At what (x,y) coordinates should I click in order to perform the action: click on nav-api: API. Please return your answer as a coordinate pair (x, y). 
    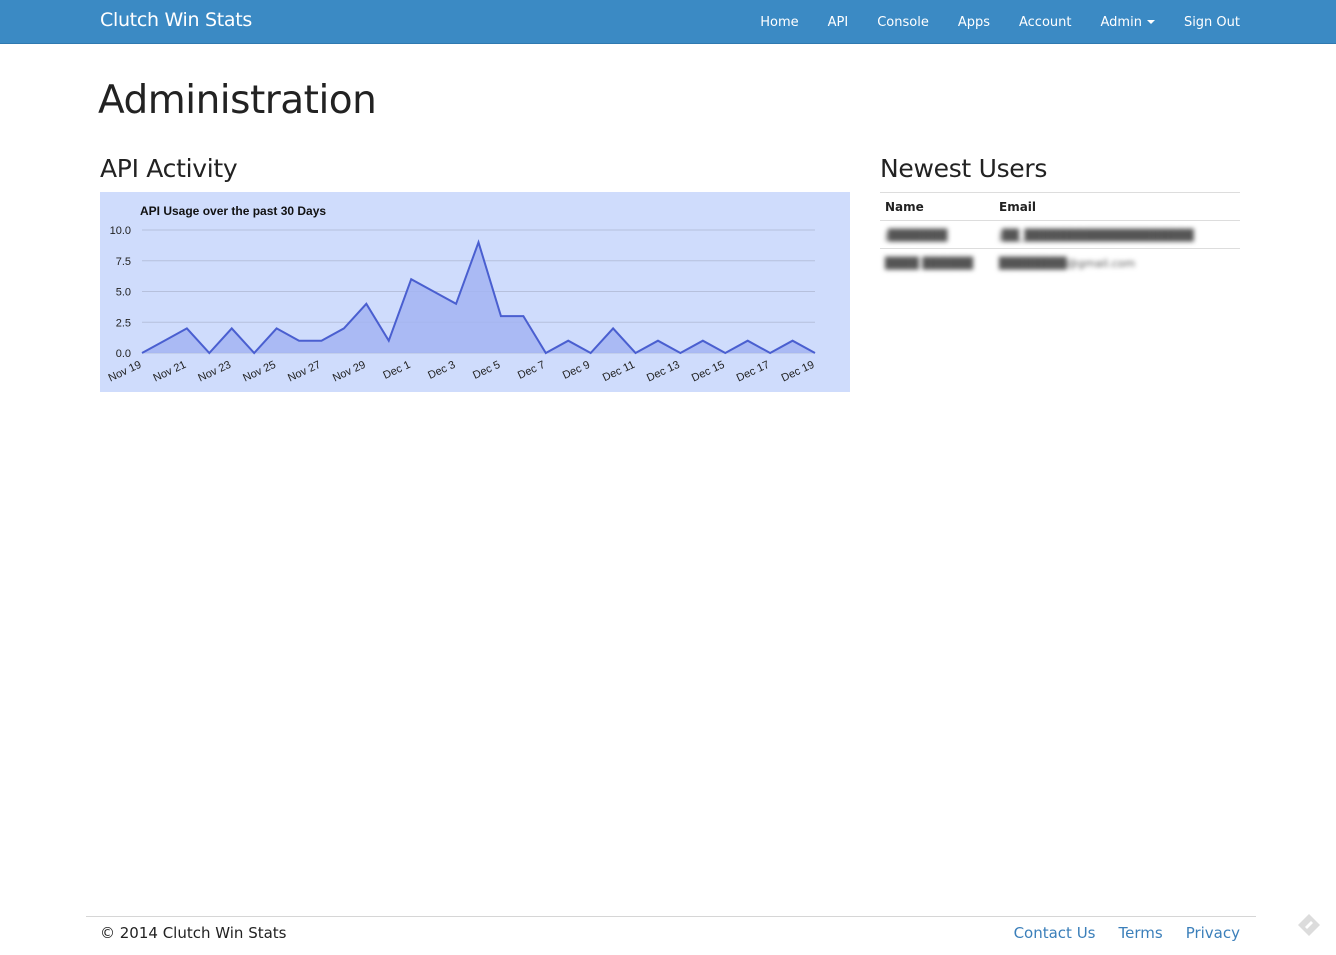
    Looking at the image, I should click on (838, 22).